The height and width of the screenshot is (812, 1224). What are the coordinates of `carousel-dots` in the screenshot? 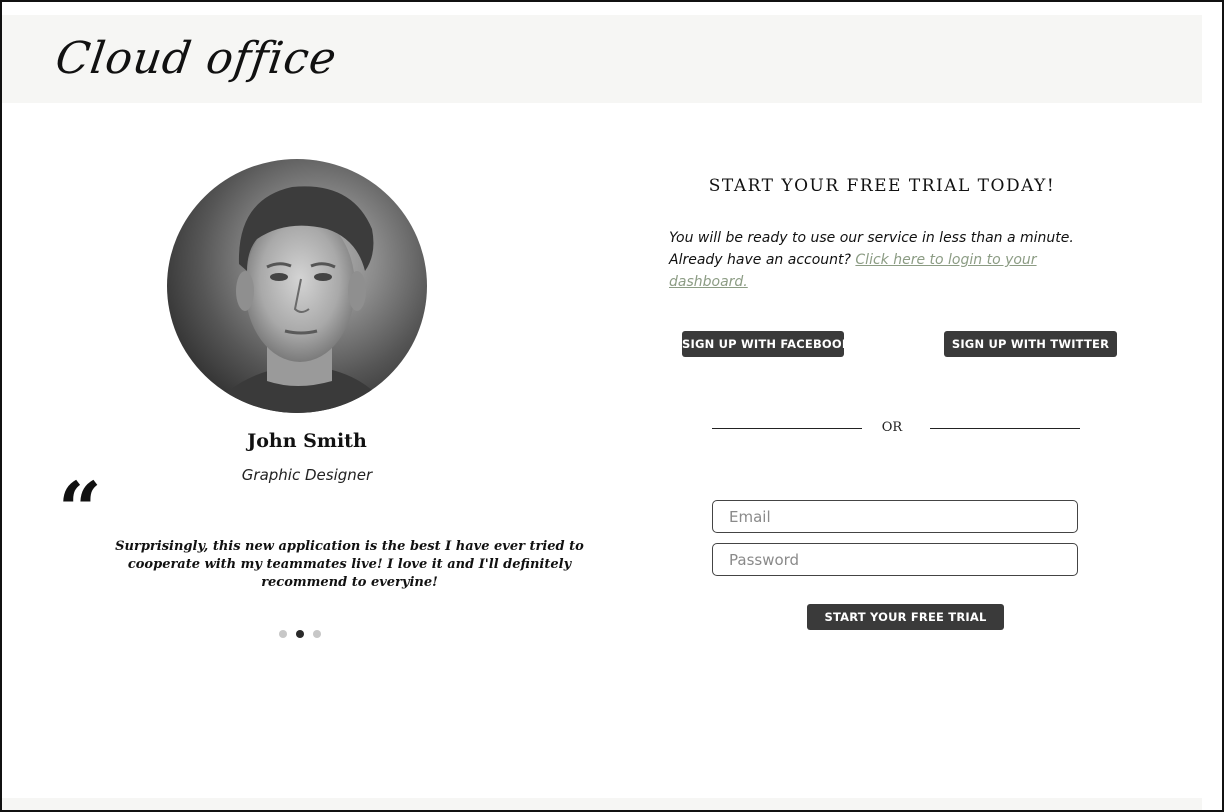 It's located at (300, 635).